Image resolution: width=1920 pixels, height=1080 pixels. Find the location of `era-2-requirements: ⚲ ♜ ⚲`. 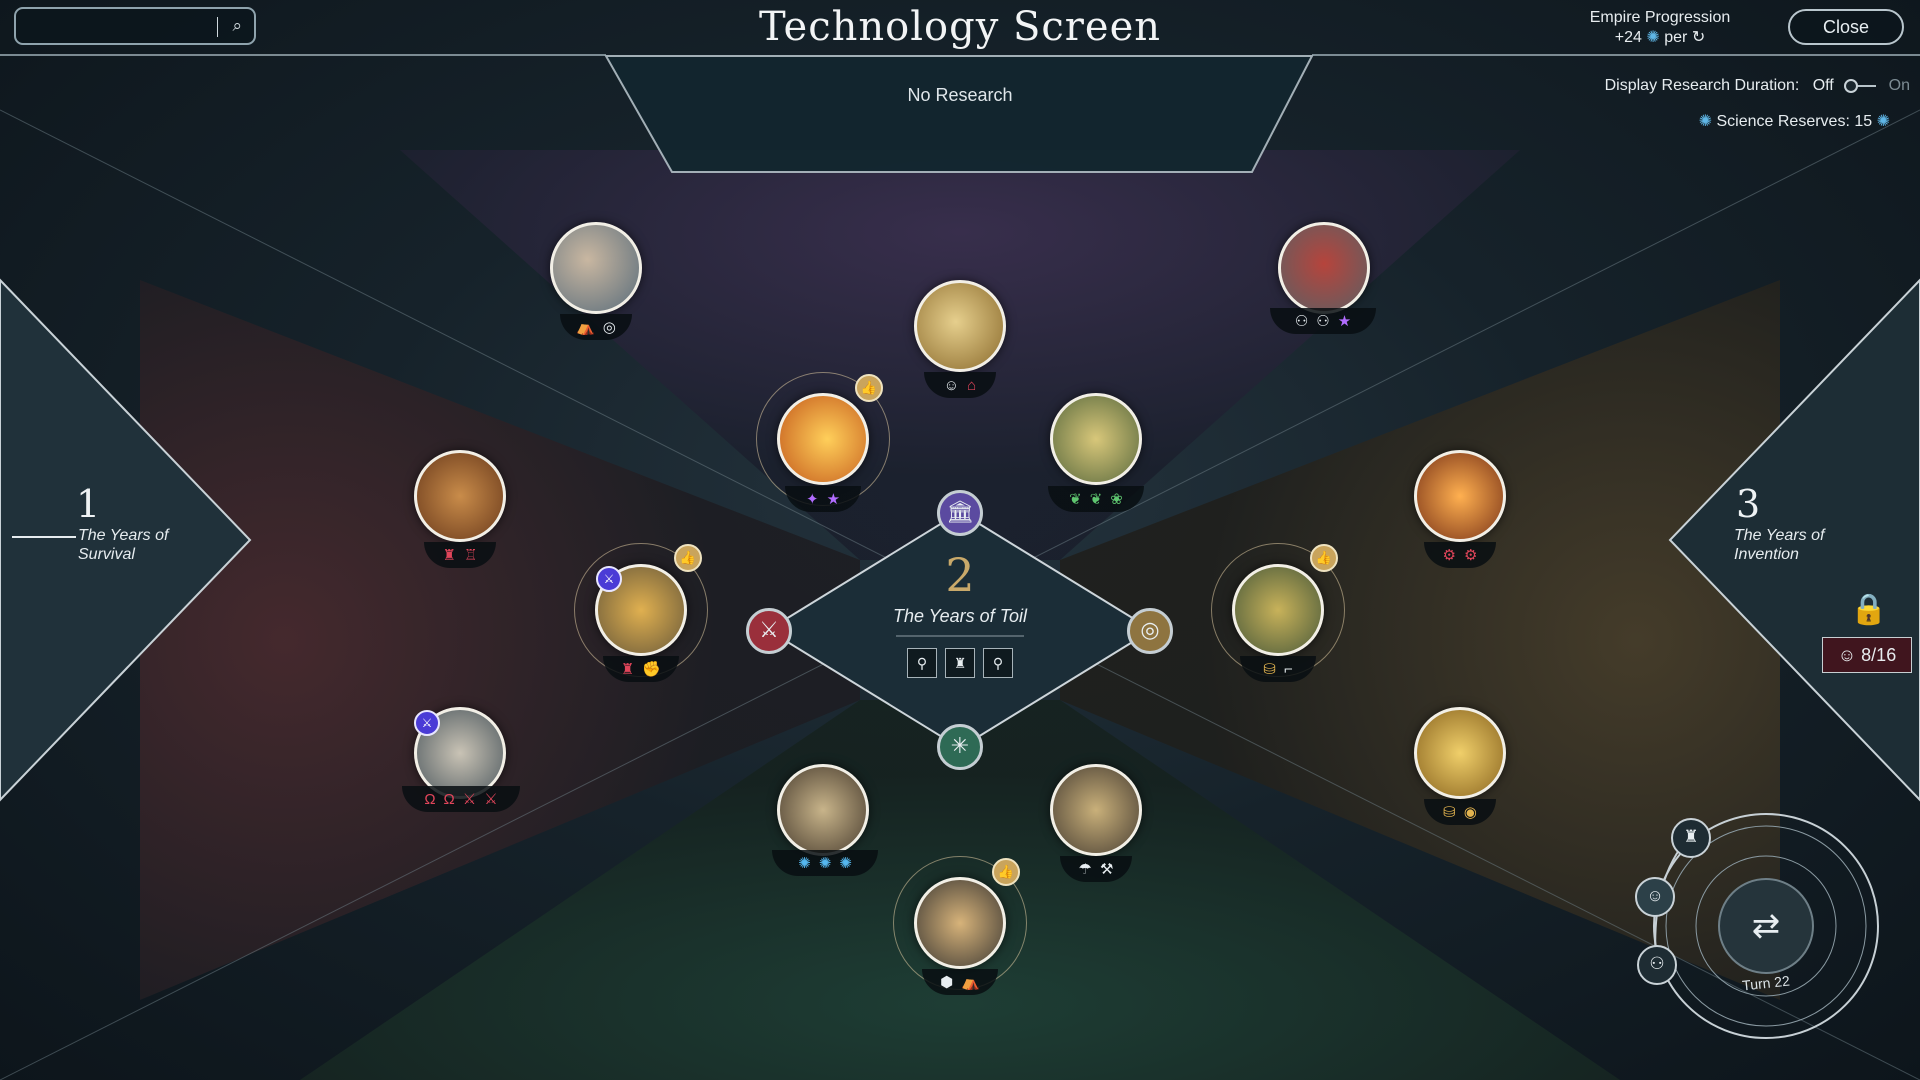

era-2-requirements: ⚲ ♜ ⚲ is located at coordinates (960, 663).